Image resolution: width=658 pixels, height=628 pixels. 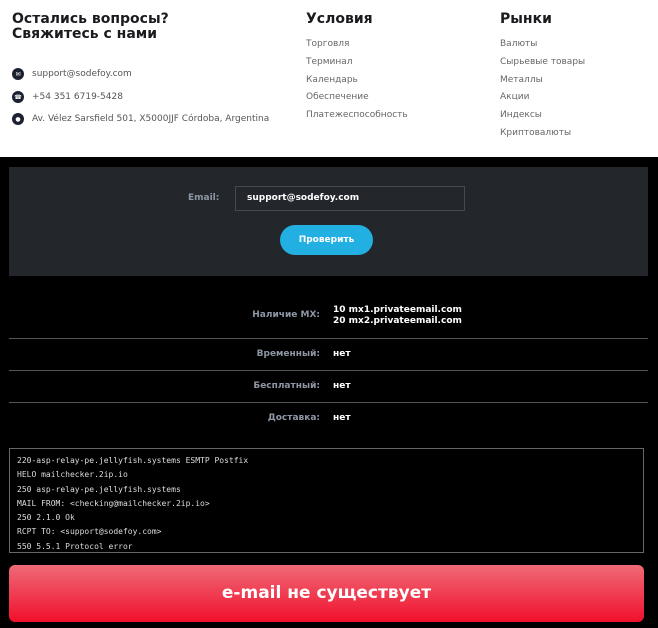 What do you see at coordinates (113, 503) in the screenshot?
I see `log-line: MAIL FROM: <checking@mailchecker.2ip.io>` at bounding box center [113, 503].